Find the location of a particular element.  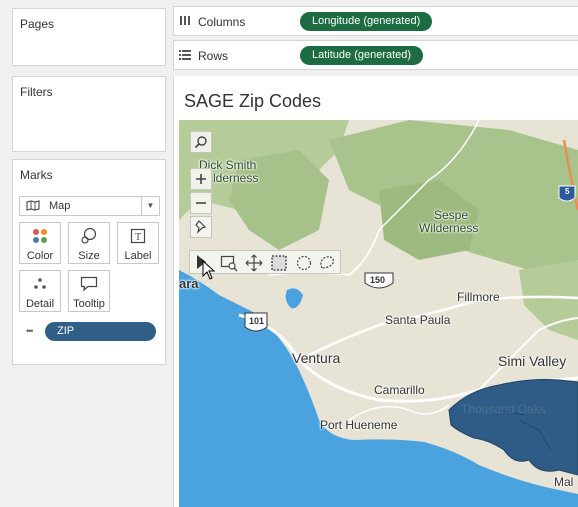

map-label-sespe-2: Wilderness is located at coordinates (449, 228).